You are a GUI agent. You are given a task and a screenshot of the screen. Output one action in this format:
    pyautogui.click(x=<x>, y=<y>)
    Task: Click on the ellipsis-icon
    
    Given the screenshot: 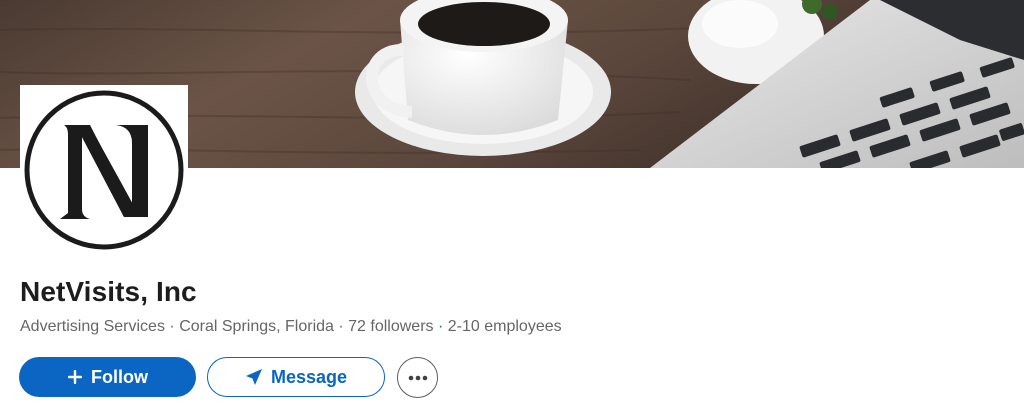 What is the action you would take?
    pyautogui.click(x=418, y=378)
    